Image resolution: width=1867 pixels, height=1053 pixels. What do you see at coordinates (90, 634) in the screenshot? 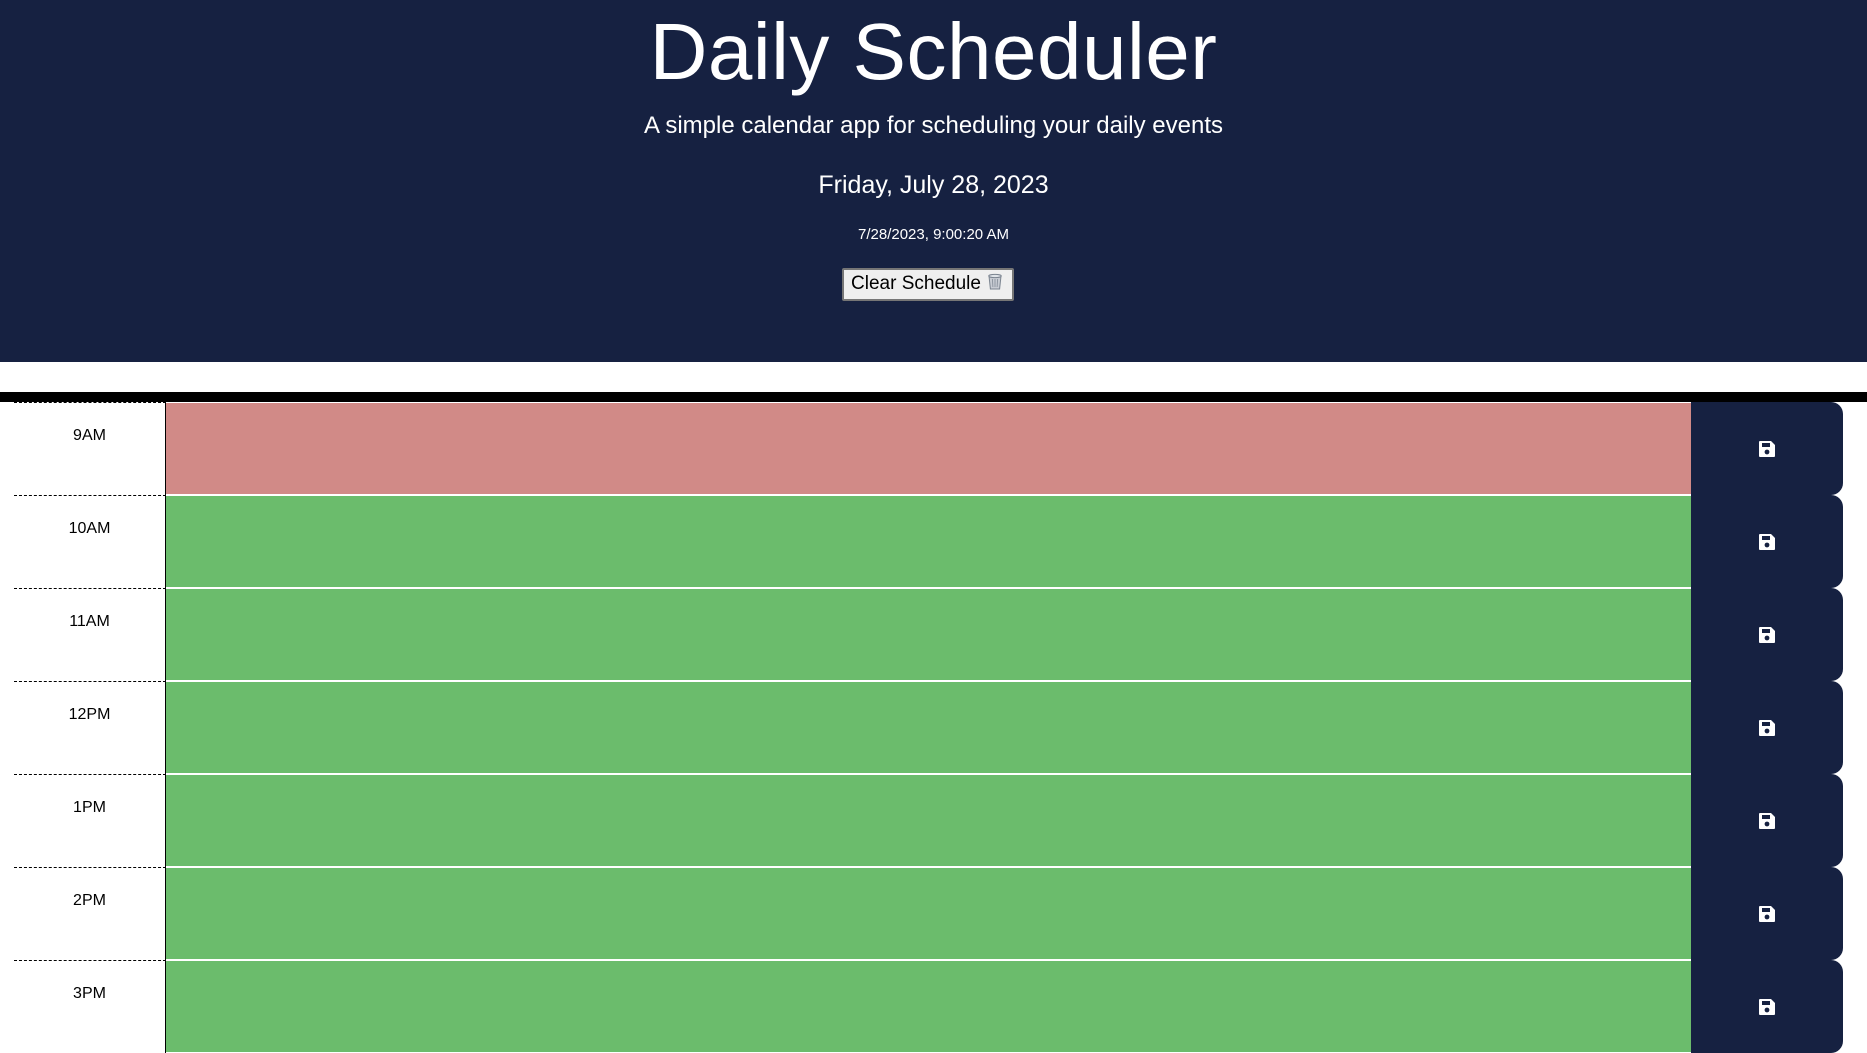
I see `hour-label: 11AM` at bounding box center [90, 634].